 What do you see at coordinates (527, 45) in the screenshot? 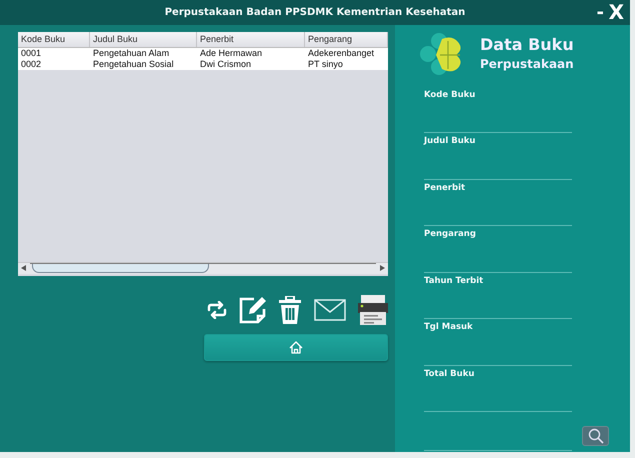
I see `form-title: Data Buku` at bounding box center [527, 45].